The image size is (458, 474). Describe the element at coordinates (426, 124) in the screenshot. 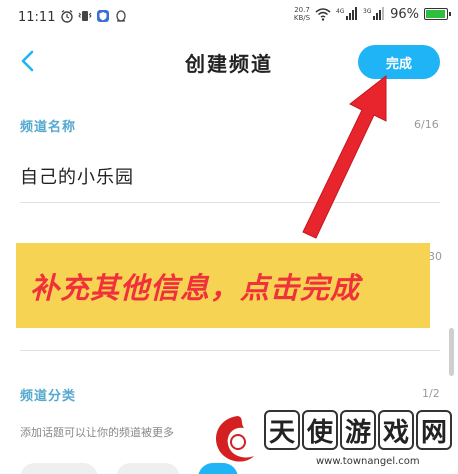

I see `channel-name-count: 6/16` at that location.